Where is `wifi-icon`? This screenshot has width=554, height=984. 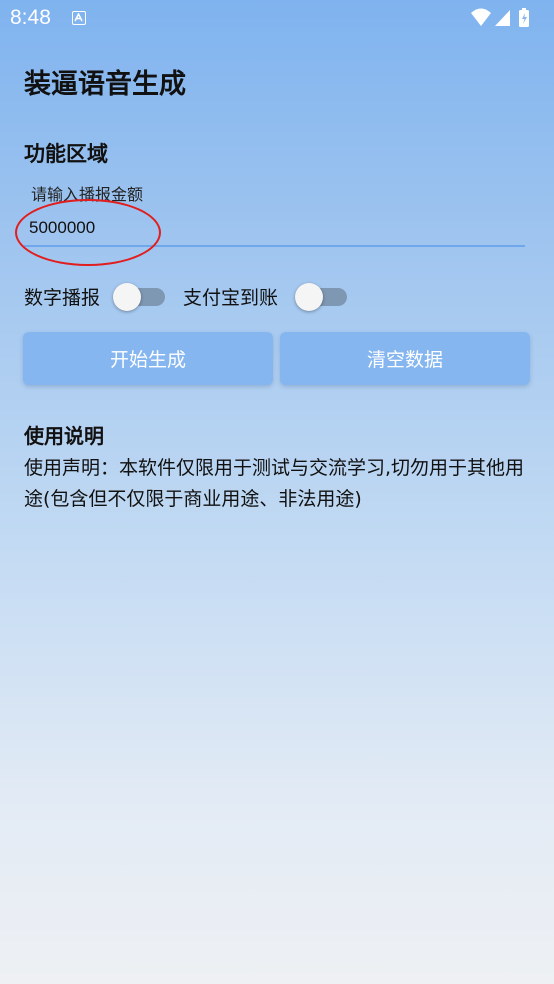
wifi-icon is located at coordinates (481, 17).